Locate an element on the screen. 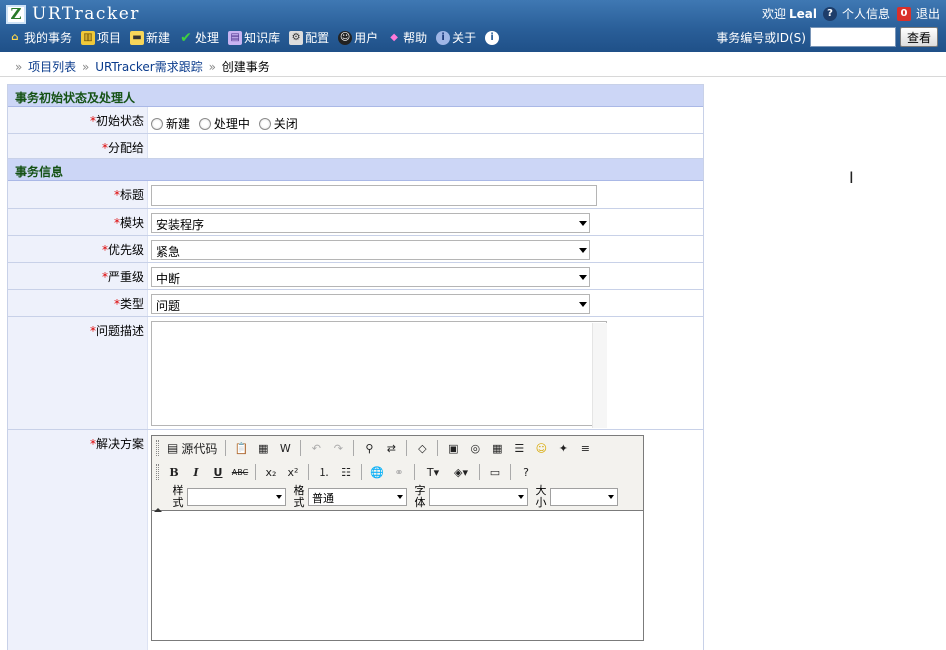 The image size is (946, 650). logout-icon: 0 is located at coordinates (903, 13).